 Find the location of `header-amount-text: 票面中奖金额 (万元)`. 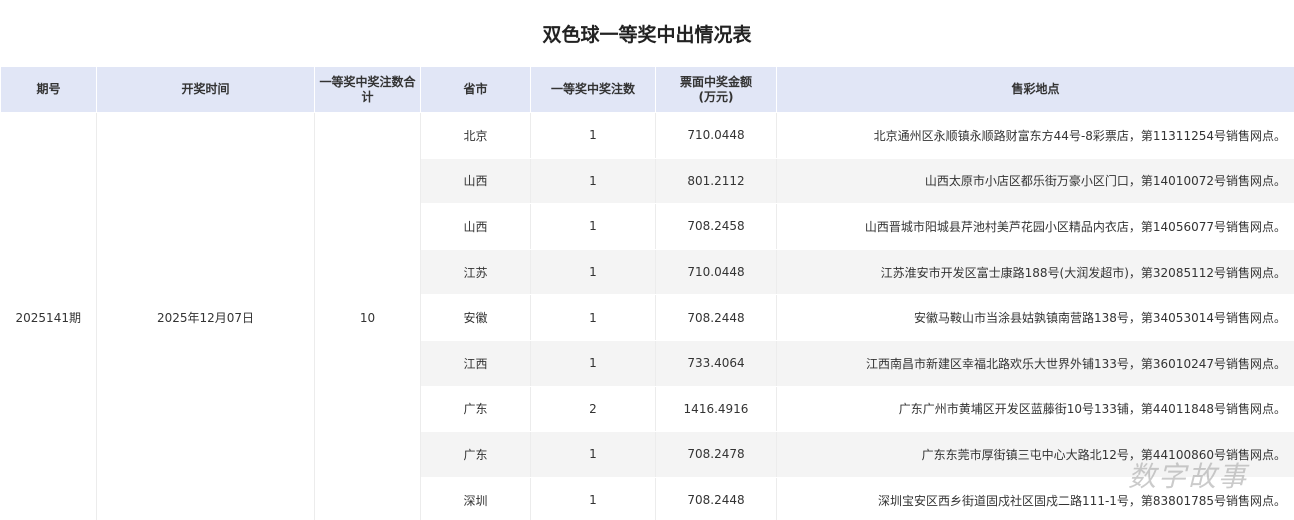

header-amount-text: 票面中奖金额 (万元) is located at coordinates (715, 89).